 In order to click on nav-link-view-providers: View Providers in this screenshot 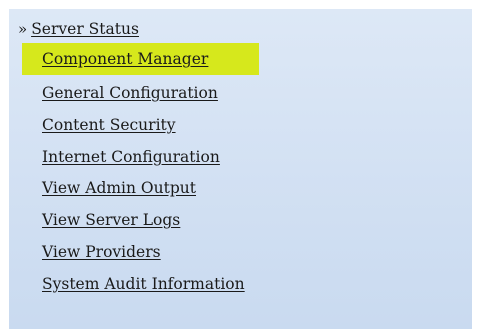, I will do `click(101, 252)`.